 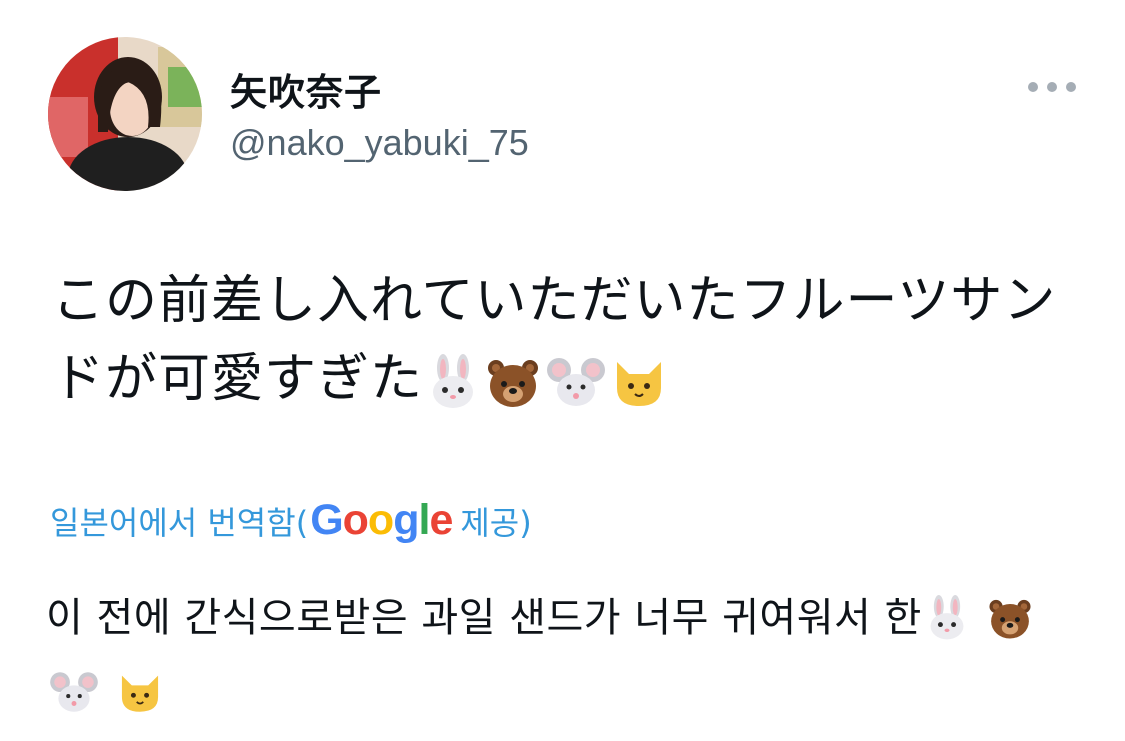 I want to click on translation-provider-suffix: 제공), so click(x=496, y=522).